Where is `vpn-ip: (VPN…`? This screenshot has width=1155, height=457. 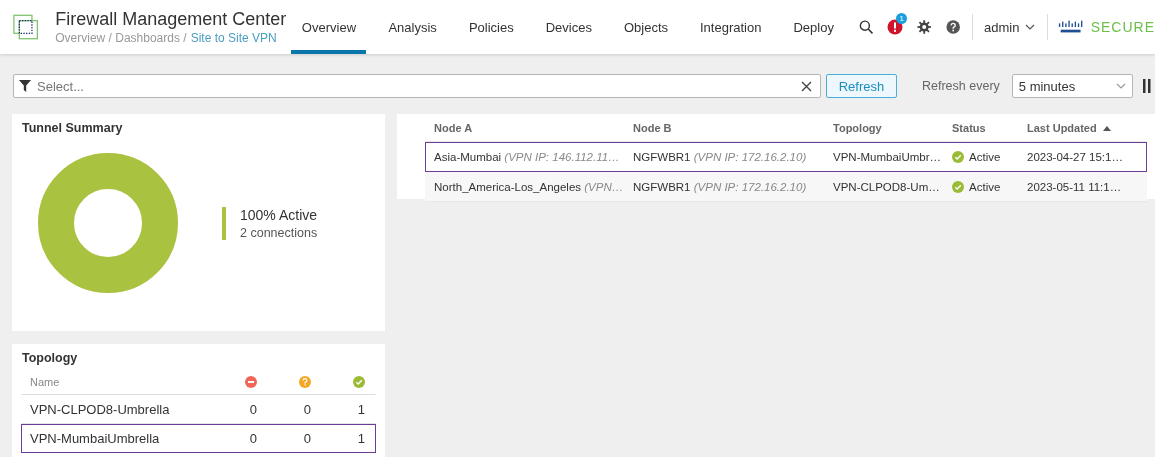 vpn-ip: (VPN… is located at coordinates (604, 187).